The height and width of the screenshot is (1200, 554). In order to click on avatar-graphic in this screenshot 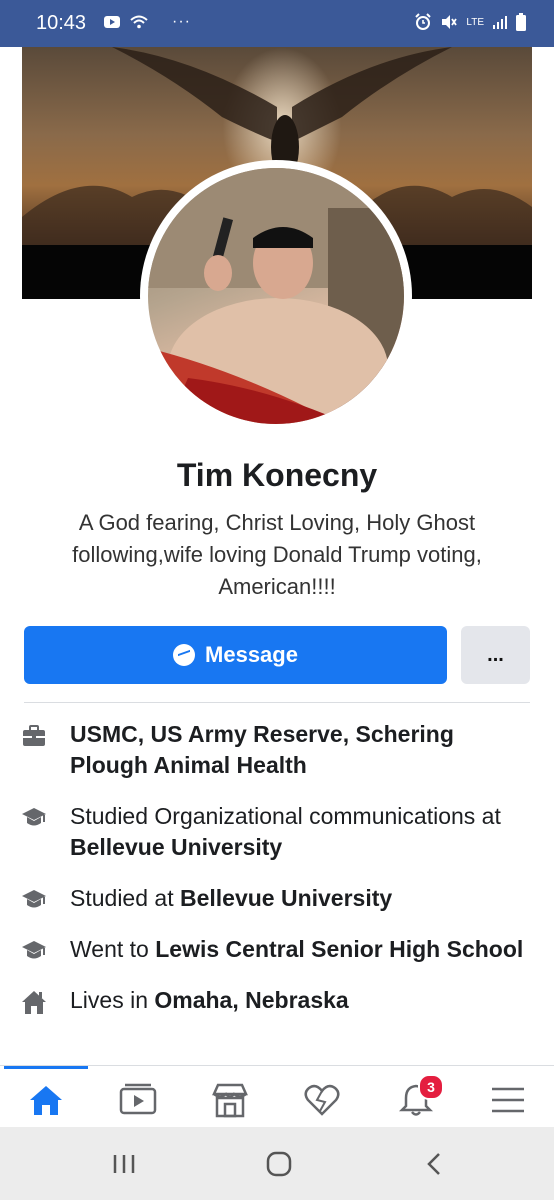, I will do `click(276, 296)`.